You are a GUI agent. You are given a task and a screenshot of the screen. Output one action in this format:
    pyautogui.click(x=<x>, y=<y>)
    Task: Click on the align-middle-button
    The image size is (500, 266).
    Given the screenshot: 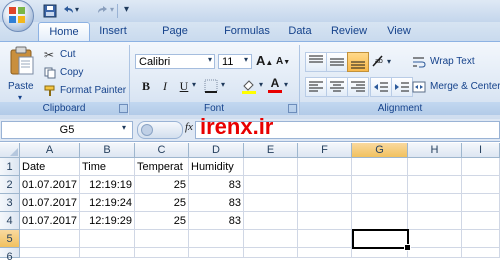 What is the action you would take?
    pyautogui.click(x=337, y=62)
    